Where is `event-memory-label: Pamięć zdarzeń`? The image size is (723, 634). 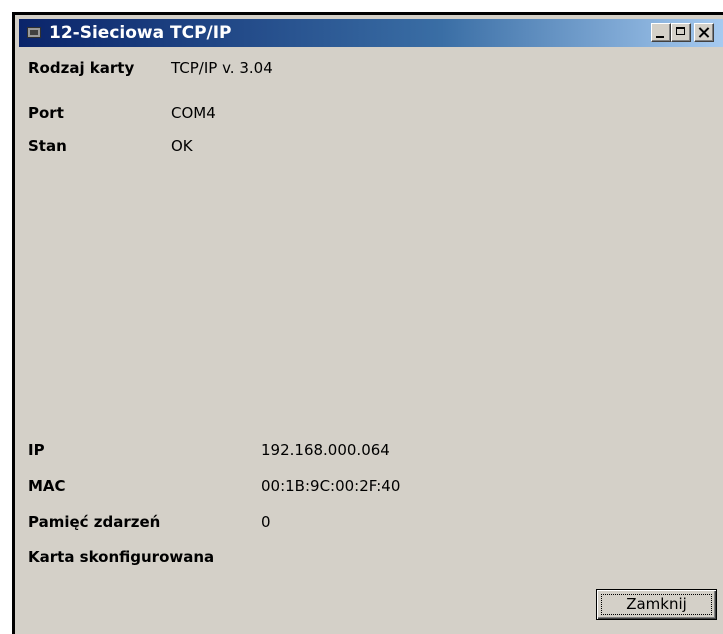
event-memory-label: Pamięć zdarzeń is located at coordinates (94, 522).